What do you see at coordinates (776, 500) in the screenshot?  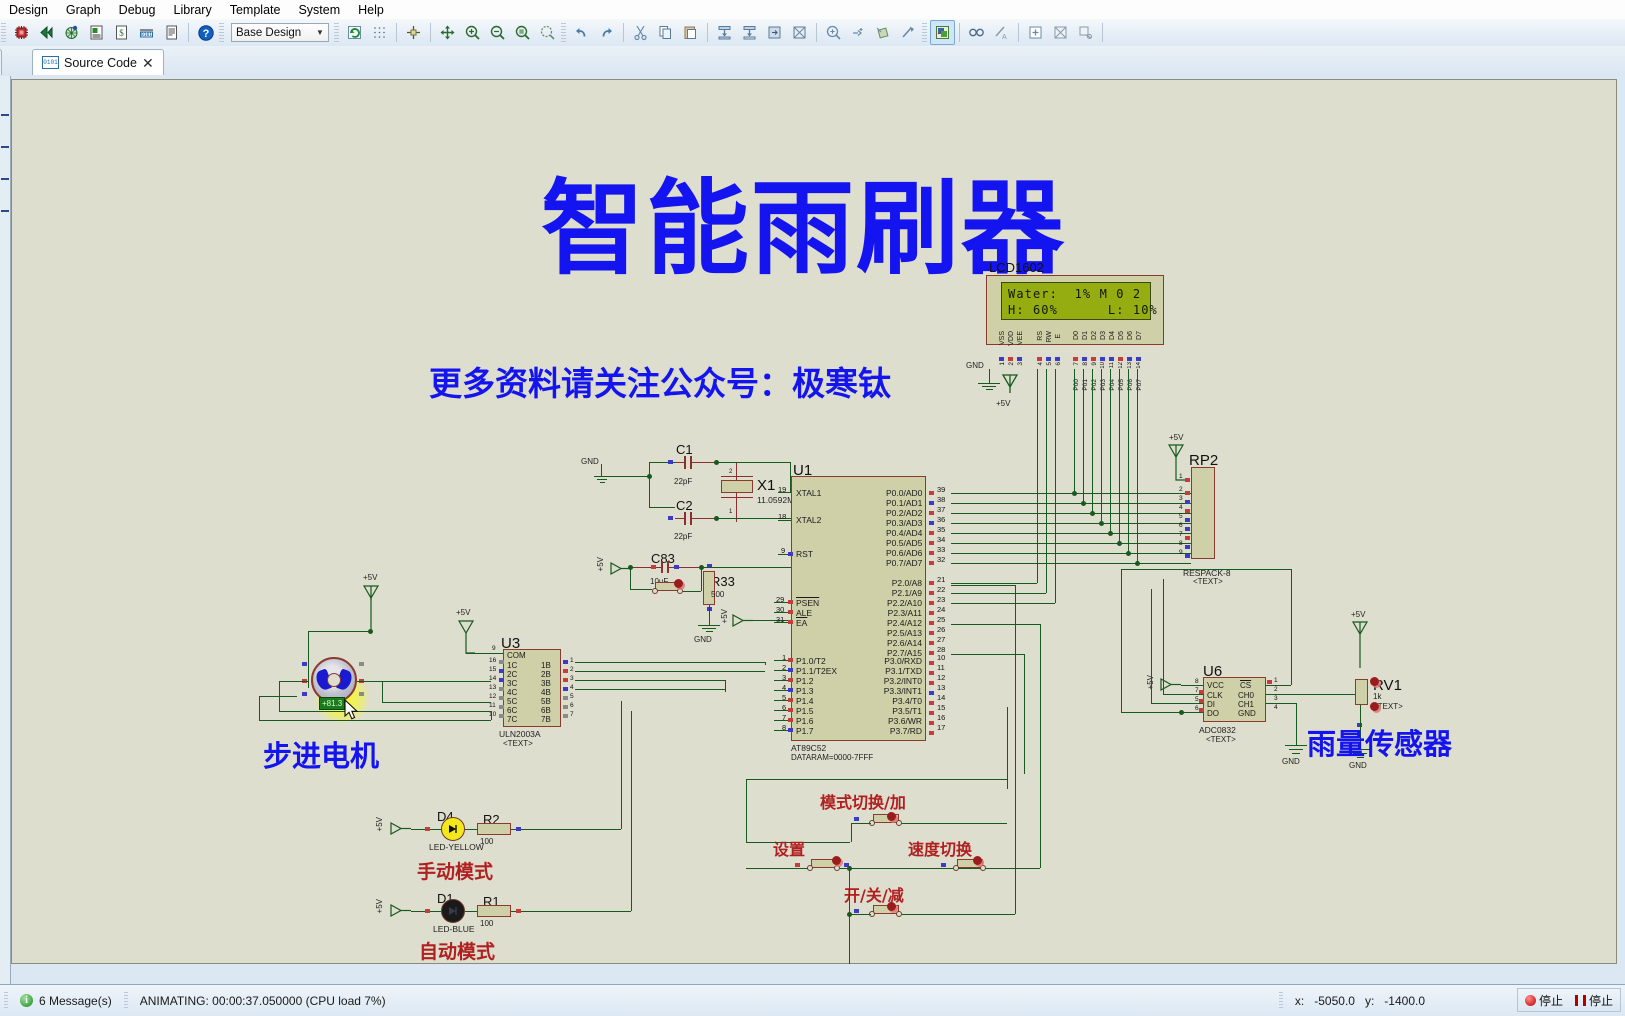 I see `x1-value: 11.0592M` at bounding box center [776, 500].